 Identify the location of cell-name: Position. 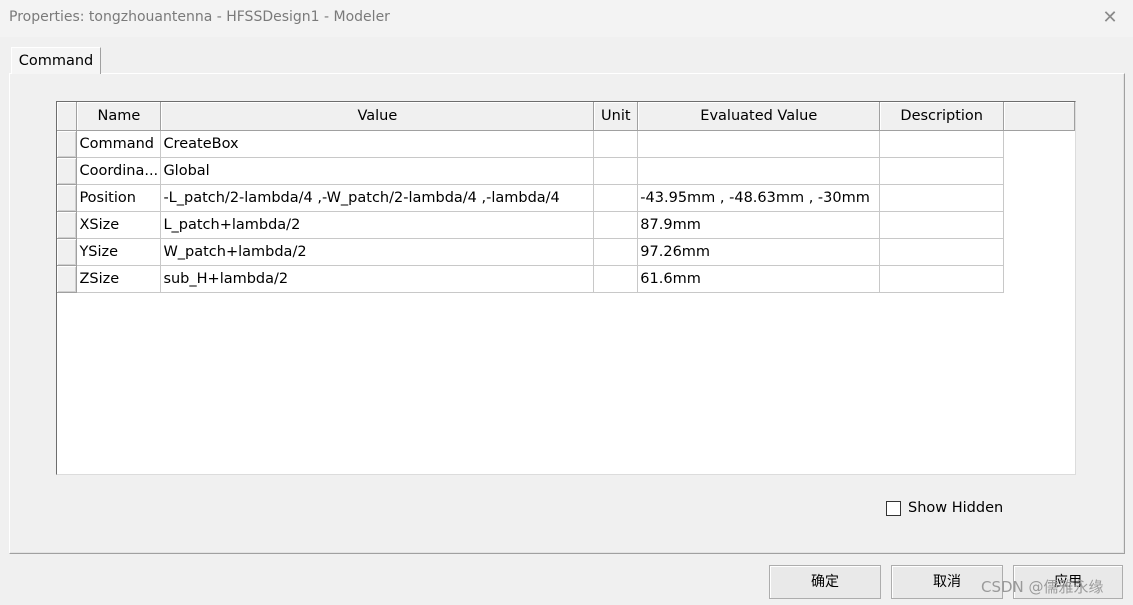
(119, 197).